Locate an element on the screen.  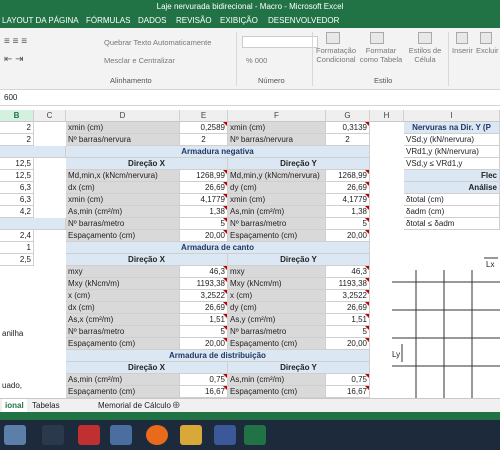
tab-data: DADOS is located at coordinates (152, 21).